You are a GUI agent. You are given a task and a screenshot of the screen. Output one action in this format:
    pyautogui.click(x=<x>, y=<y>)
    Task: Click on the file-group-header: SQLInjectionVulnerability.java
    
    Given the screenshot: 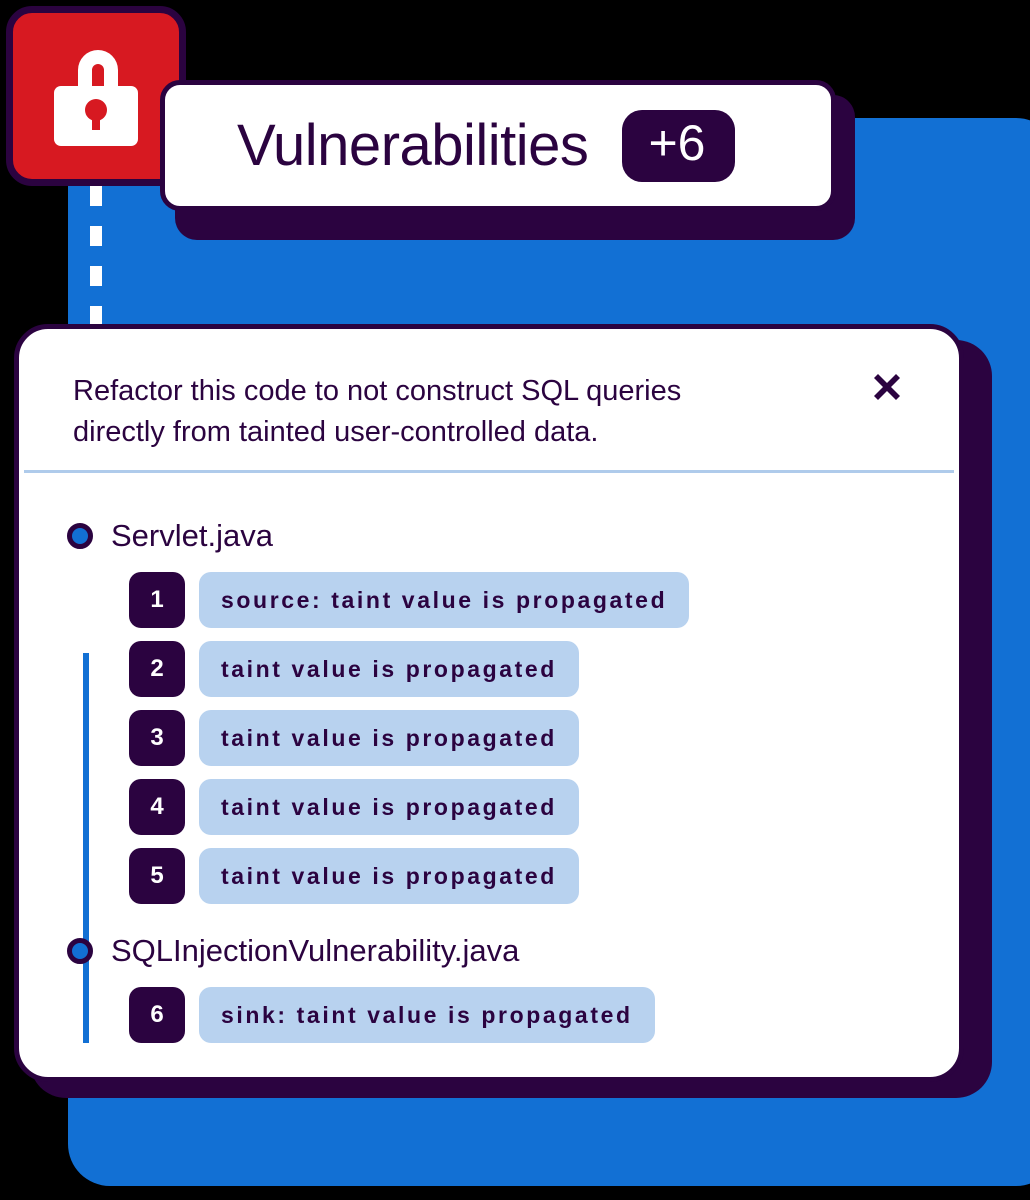 What is the action you would take?
    pyautogui.click(x=489, y=951)
    